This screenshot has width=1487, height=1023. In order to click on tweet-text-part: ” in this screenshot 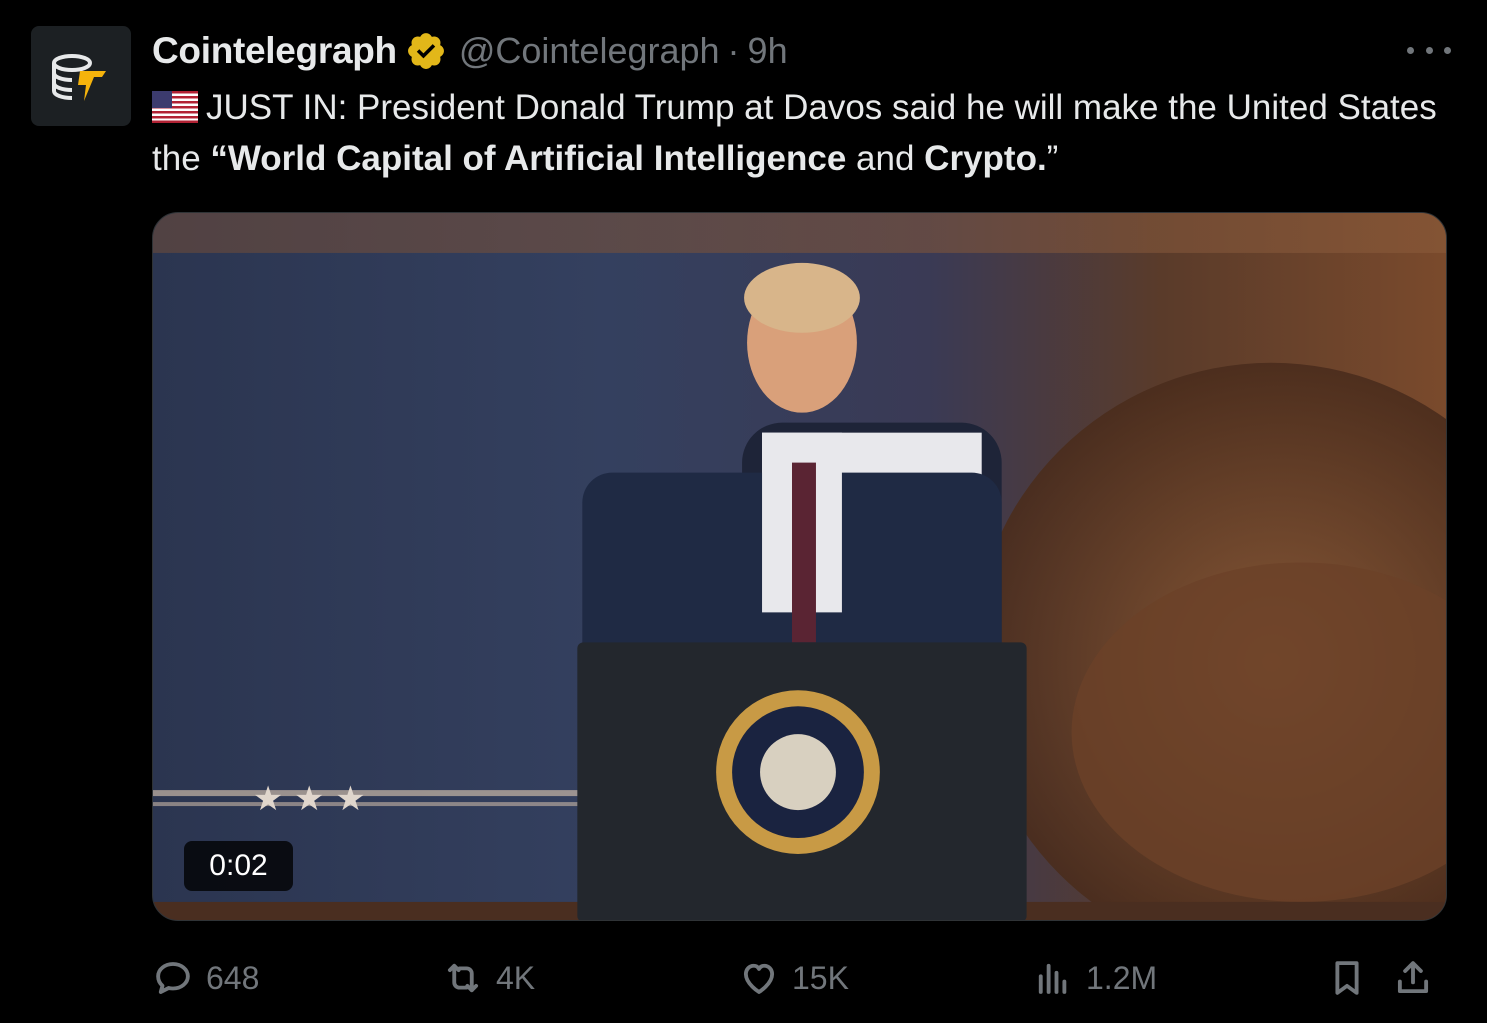, I will do `click(1052, 158)`.